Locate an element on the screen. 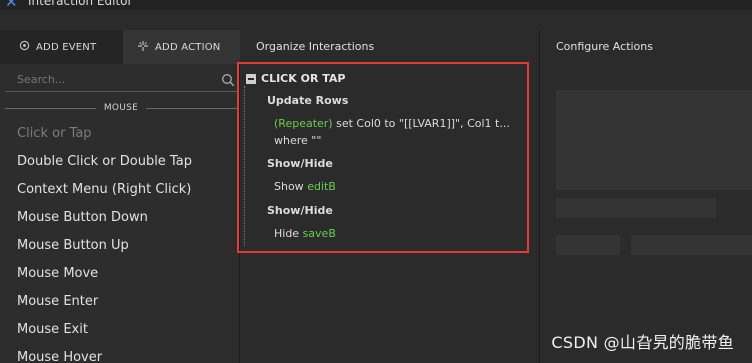 The image size is (752, 363). action-detail-show-editb: Show editB is located at coordinates (305, 186).